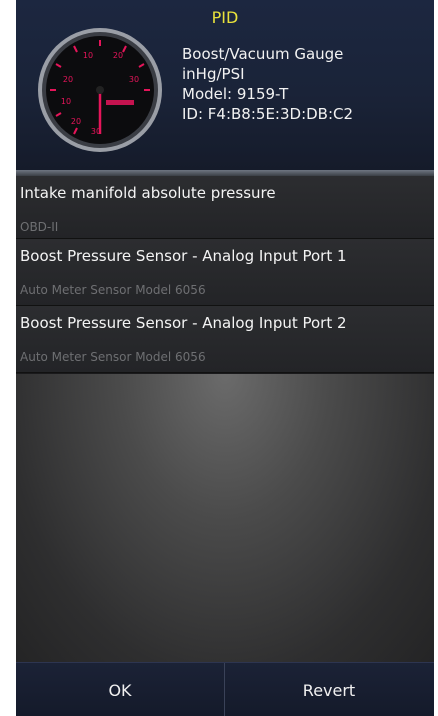  I want to click on revert-button: Revert, so click(329, 689).